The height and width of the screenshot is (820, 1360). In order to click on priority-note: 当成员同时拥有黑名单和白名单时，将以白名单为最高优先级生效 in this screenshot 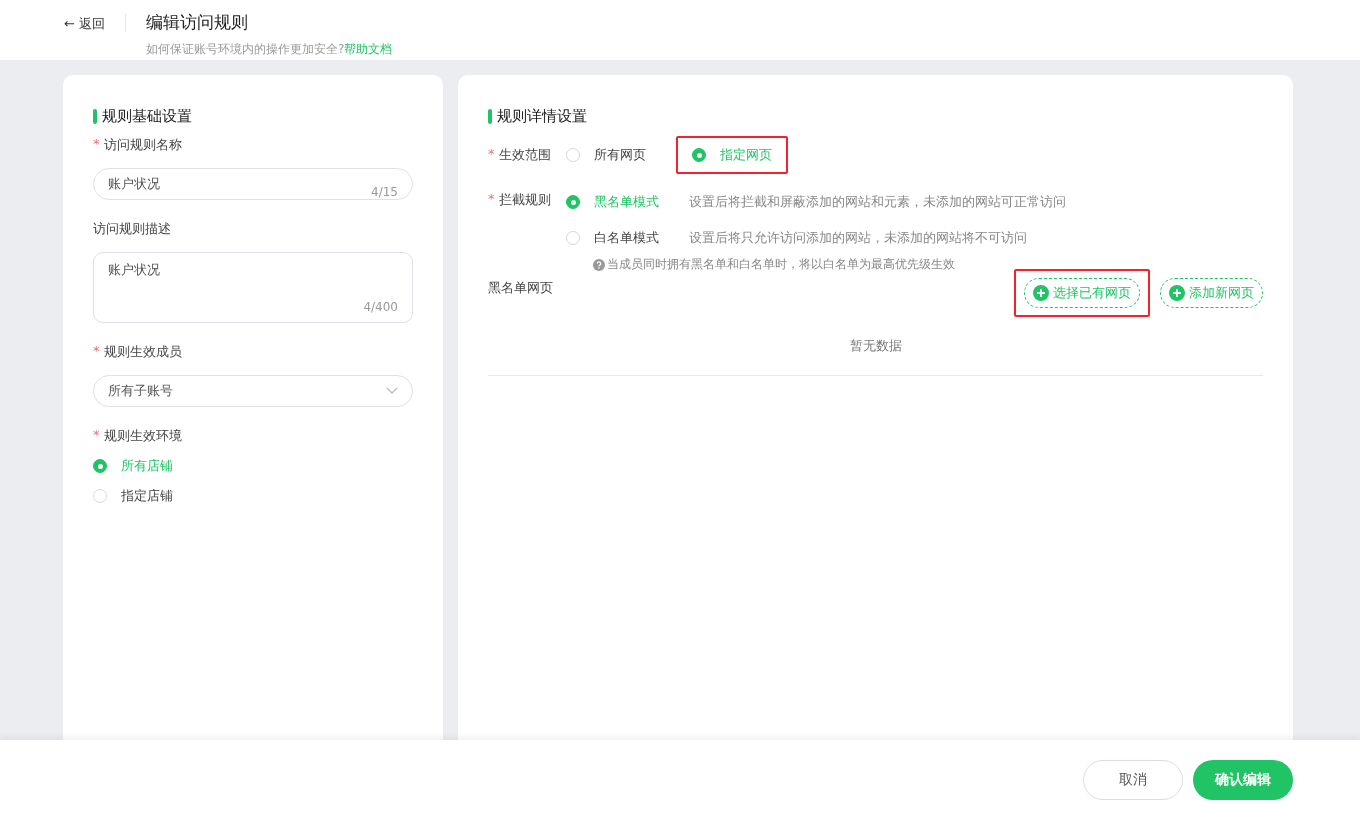, I will do `click(781, 264)`.